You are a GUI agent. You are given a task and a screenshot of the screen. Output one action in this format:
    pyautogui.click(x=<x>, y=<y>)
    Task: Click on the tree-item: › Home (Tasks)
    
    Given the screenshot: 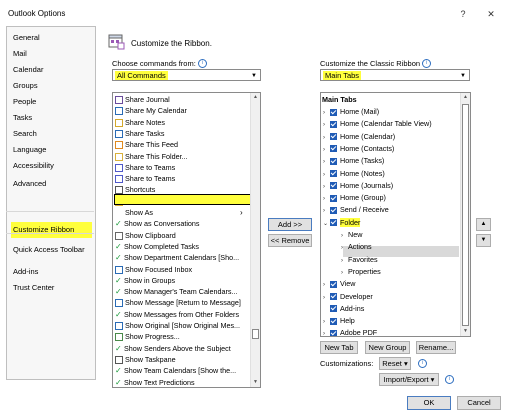 What is the action you would take?
    pyautogui.click(x=353, y=160)
    